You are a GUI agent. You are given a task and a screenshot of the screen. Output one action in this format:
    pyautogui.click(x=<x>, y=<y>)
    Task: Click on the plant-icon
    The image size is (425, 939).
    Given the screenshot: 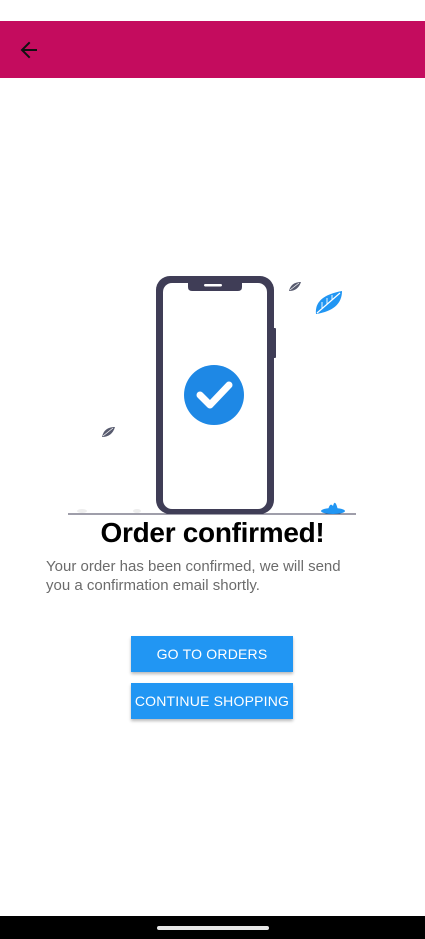 What is the action you would take?
    pyautogui.click(x=333, y=508)
    